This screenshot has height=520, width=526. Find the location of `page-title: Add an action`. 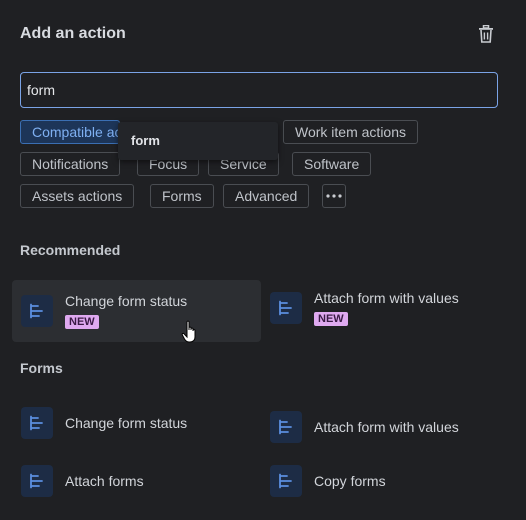

page-title: Add an action is located at coordinates (73, 33).